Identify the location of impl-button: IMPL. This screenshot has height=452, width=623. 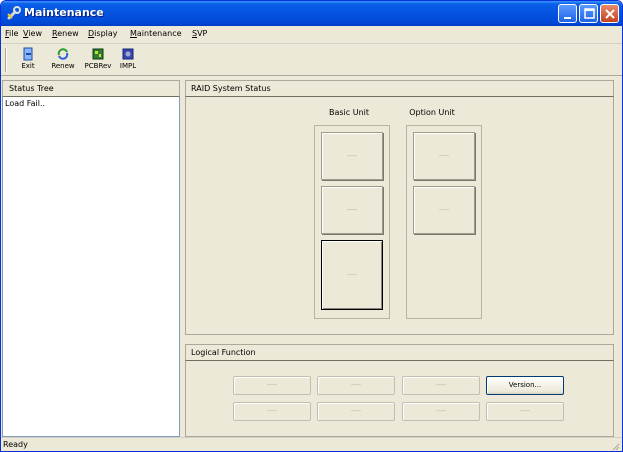
(128, 61).